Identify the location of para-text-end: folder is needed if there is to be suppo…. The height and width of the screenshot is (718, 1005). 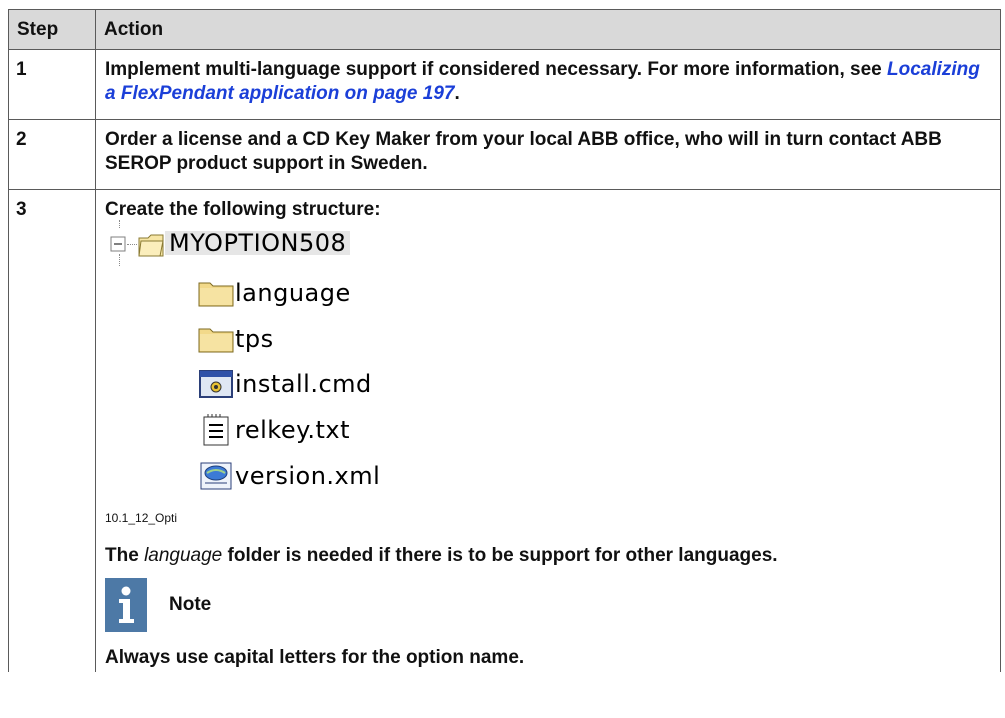
(500, 555).